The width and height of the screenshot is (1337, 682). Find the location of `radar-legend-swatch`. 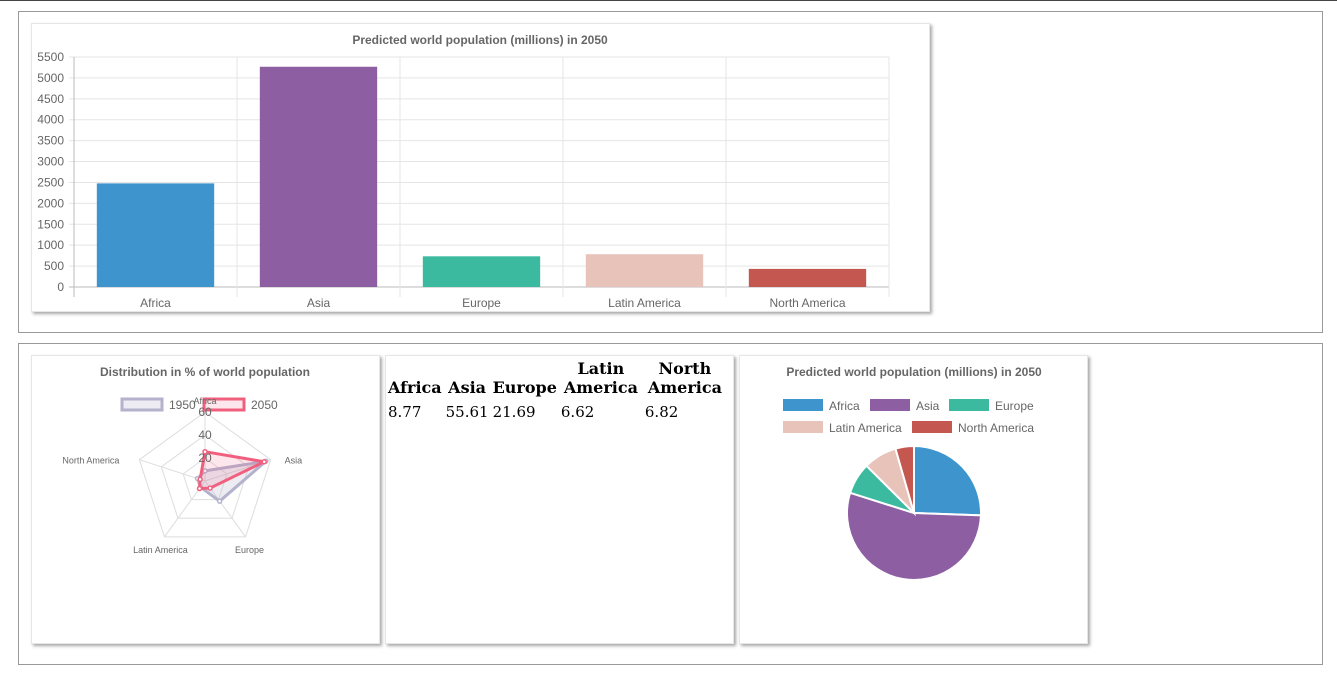

radar-legend-swatch is located at coordinates (142, 404).